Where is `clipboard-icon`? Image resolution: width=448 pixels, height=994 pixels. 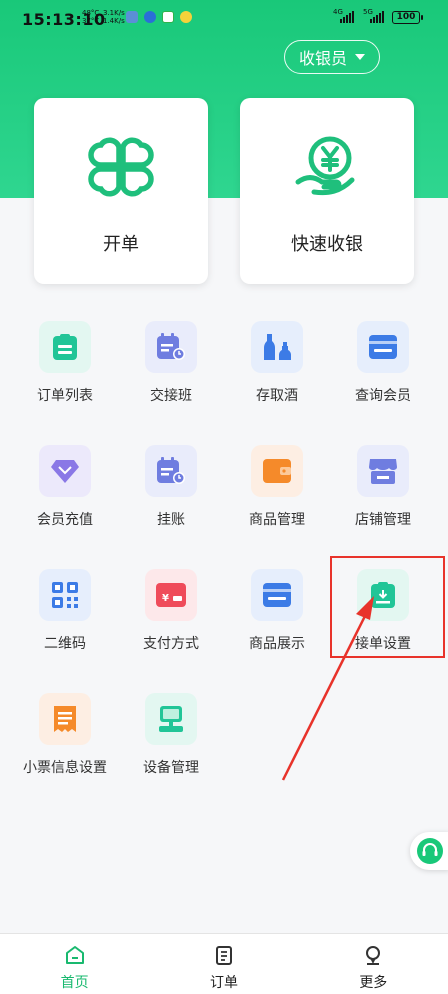 clipboard-icon is located at coordinates (65, 347).